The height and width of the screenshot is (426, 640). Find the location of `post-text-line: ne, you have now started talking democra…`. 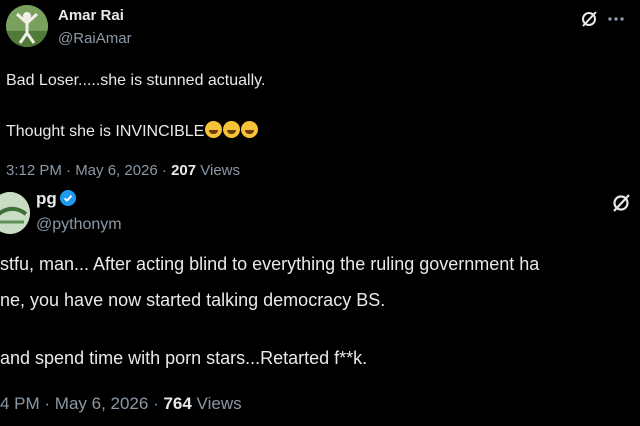

post-text-line: ne, you have now started talking democra… is located at coordinates (193, 300).